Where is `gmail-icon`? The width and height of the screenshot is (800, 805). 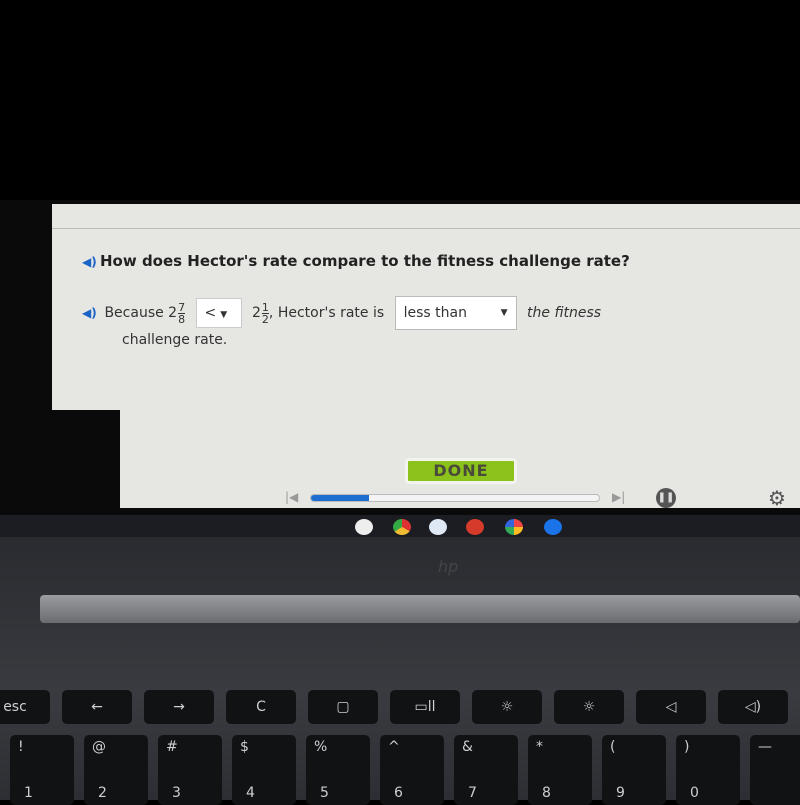
gmail-icon is located at coordinates (364, 527).